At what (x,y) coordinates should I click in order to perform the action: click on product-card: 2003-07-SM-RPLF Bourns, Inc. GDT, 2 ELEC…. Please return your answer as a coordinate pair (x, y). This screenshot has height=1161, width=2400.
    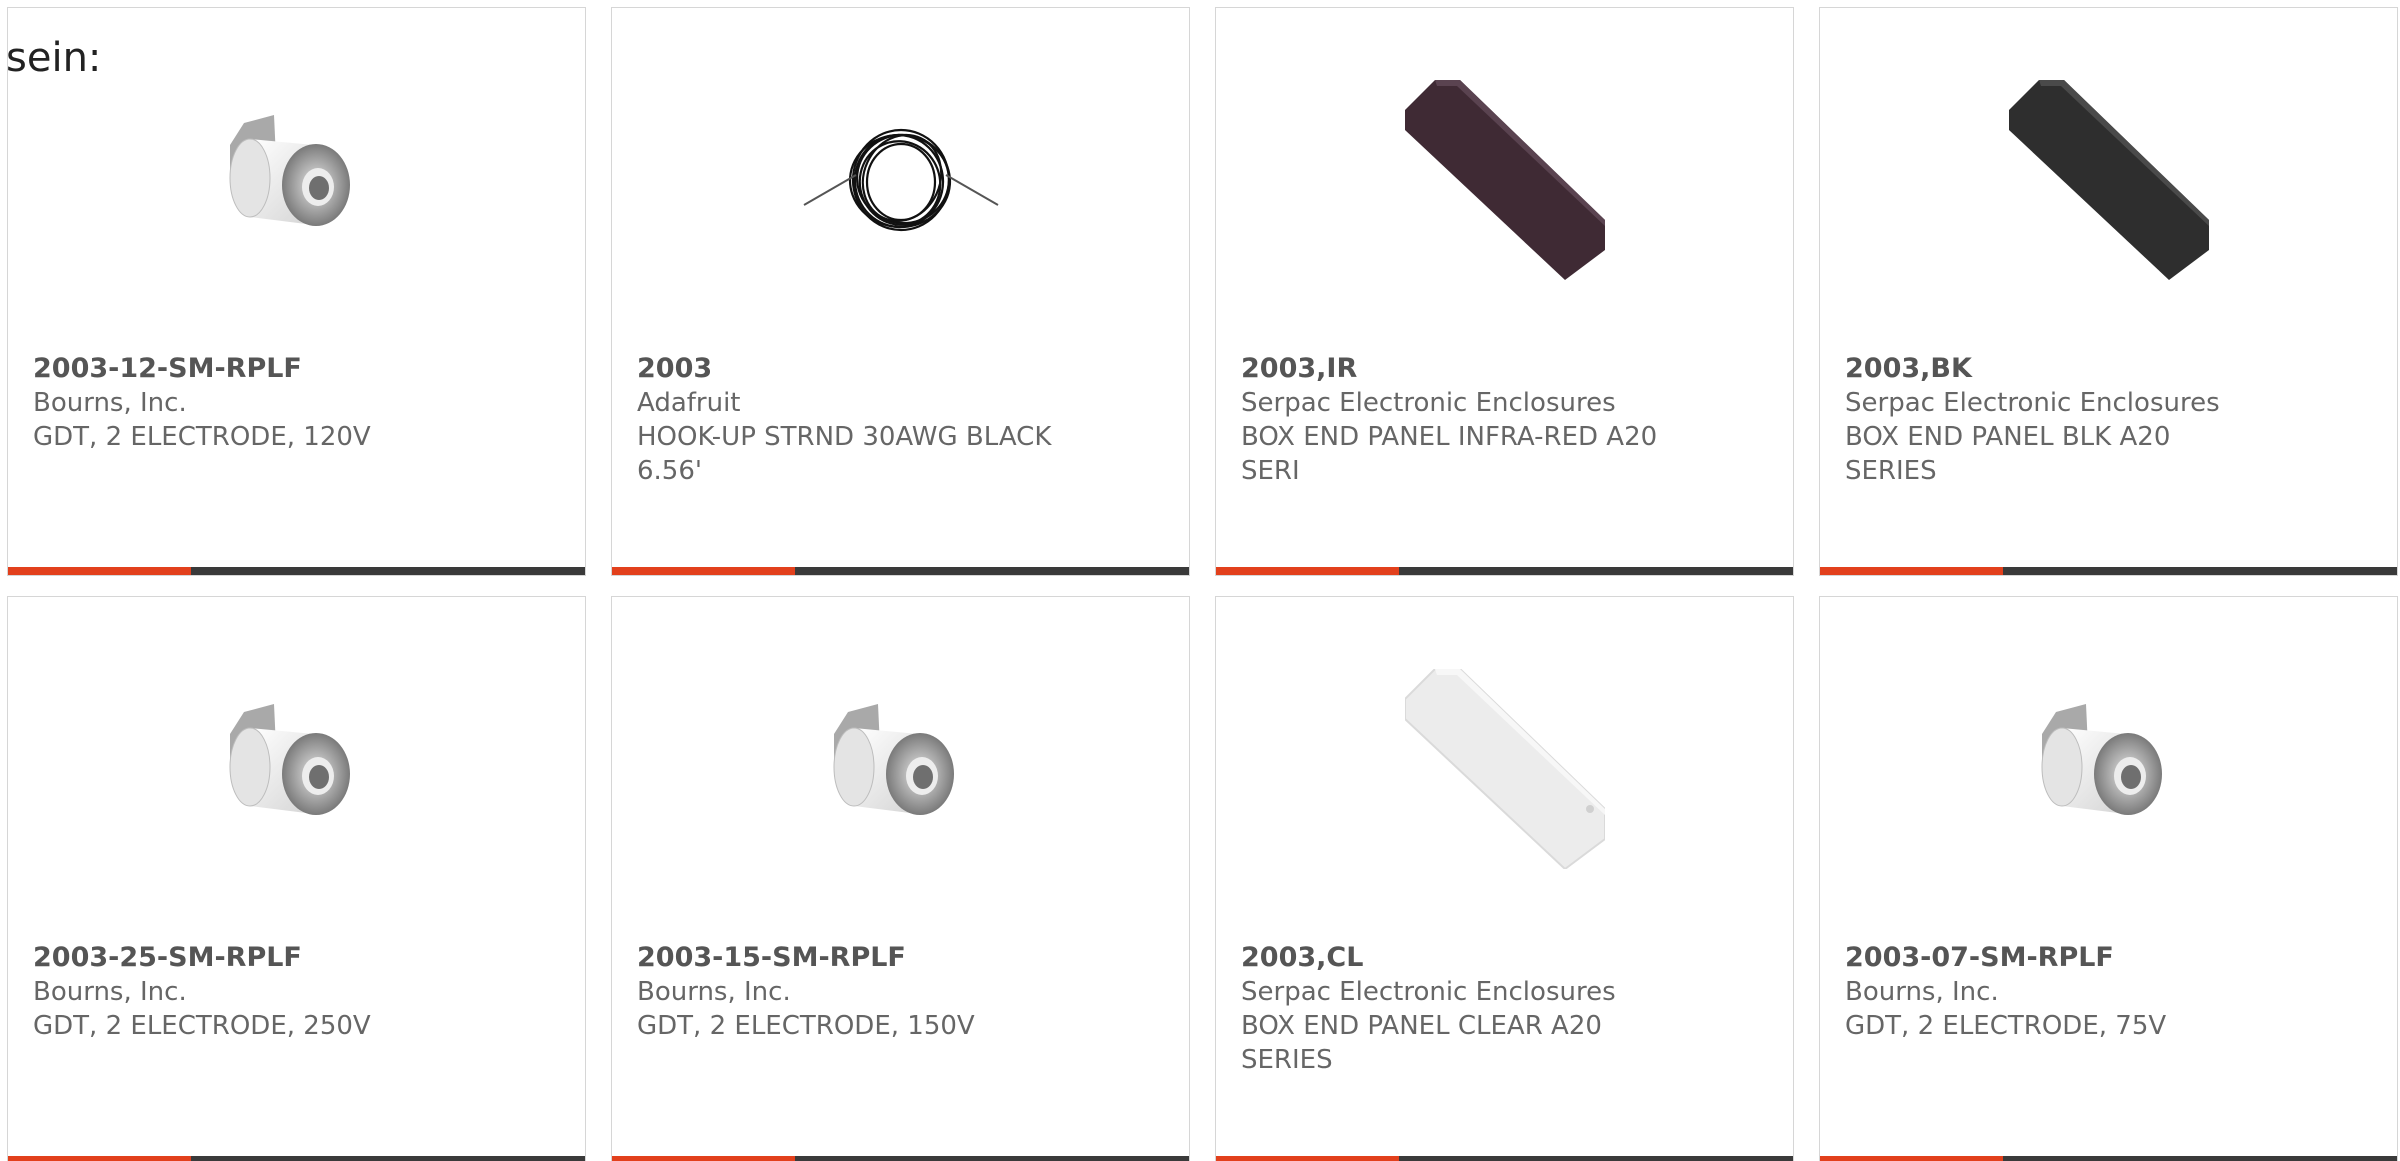
    Looking at the image, I should click on (2108, 878).